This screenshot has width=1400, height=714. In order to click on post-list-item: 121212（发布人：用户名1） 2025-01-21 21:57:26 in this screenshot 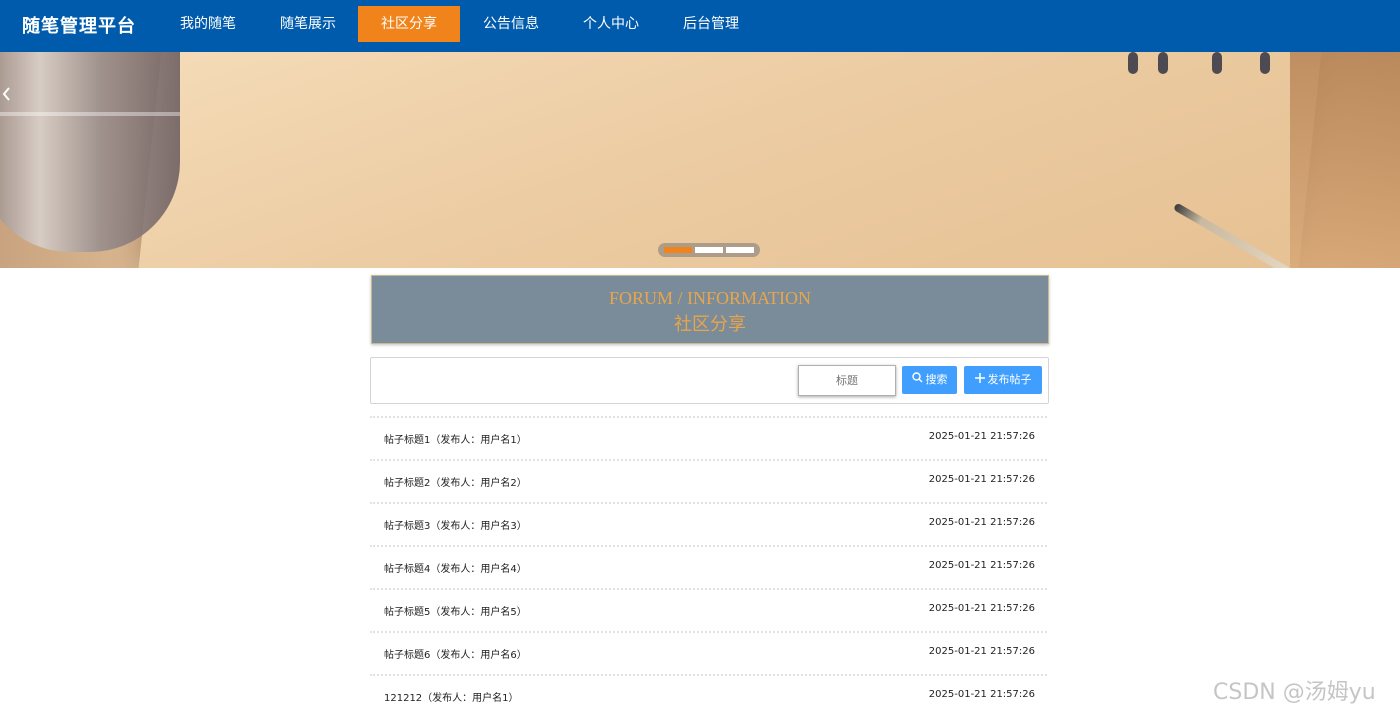, I will do `click(708, 694)`.